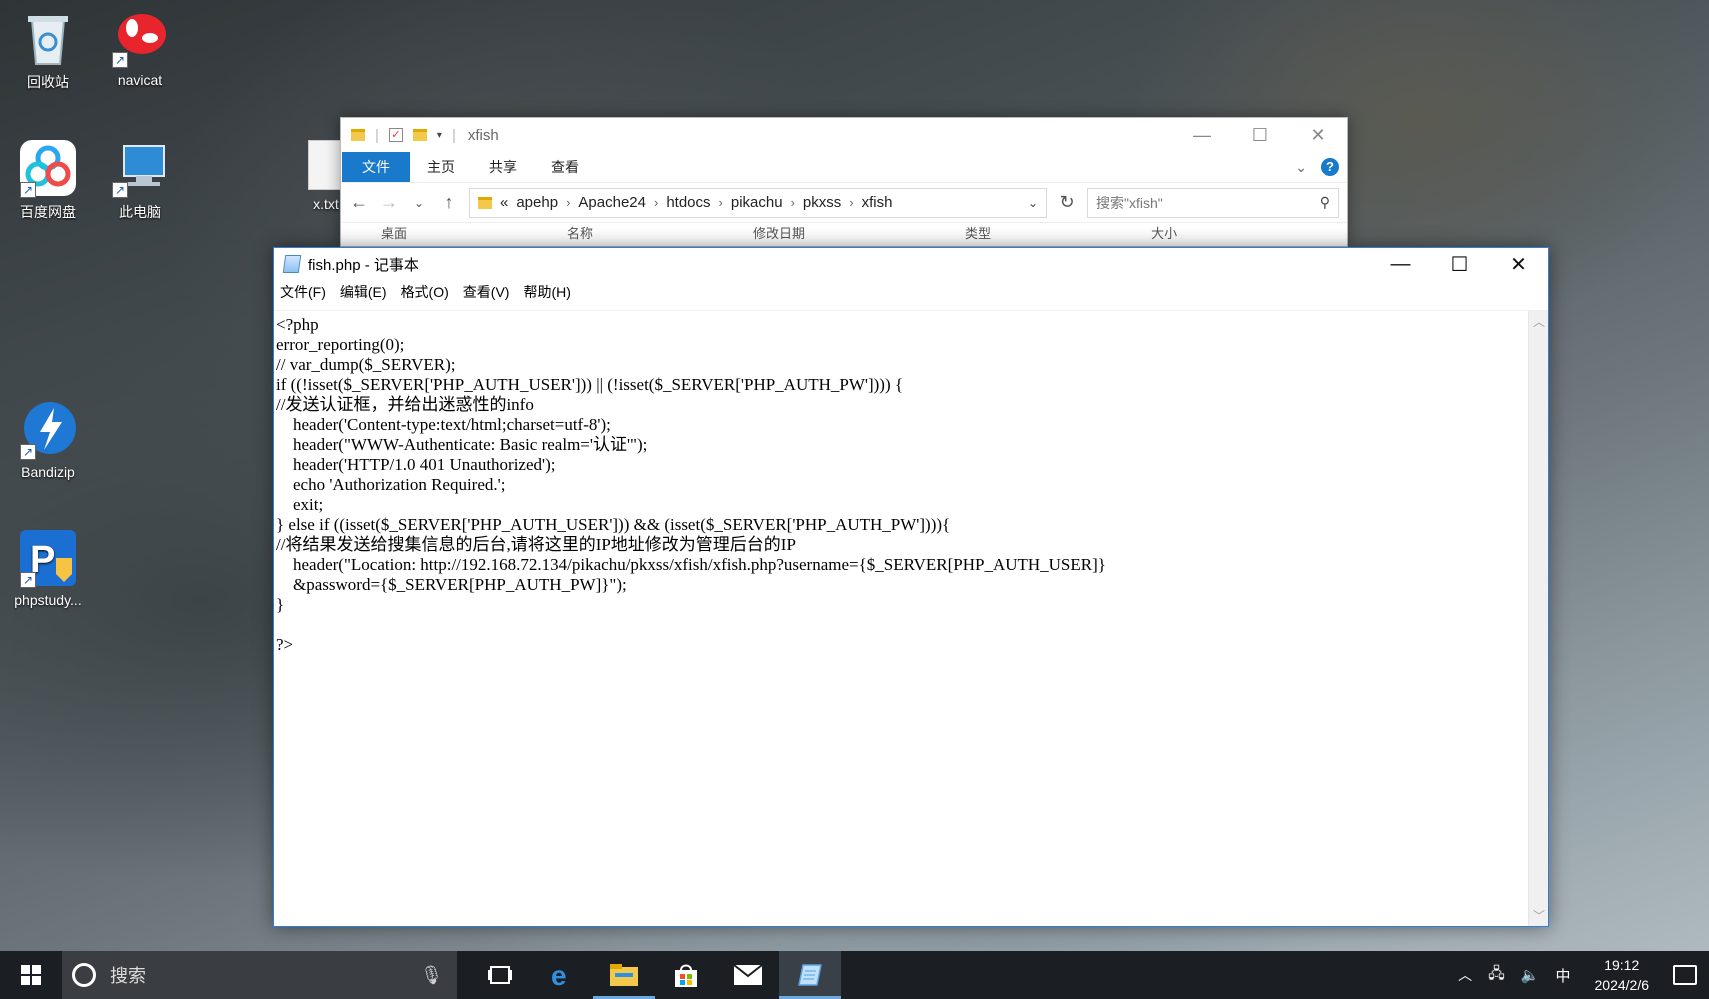  Describe the element at coordinates (1213, 202) in the screenshot. I see `explorer-search-input: 搜索"xfish" ⚲` at that location.